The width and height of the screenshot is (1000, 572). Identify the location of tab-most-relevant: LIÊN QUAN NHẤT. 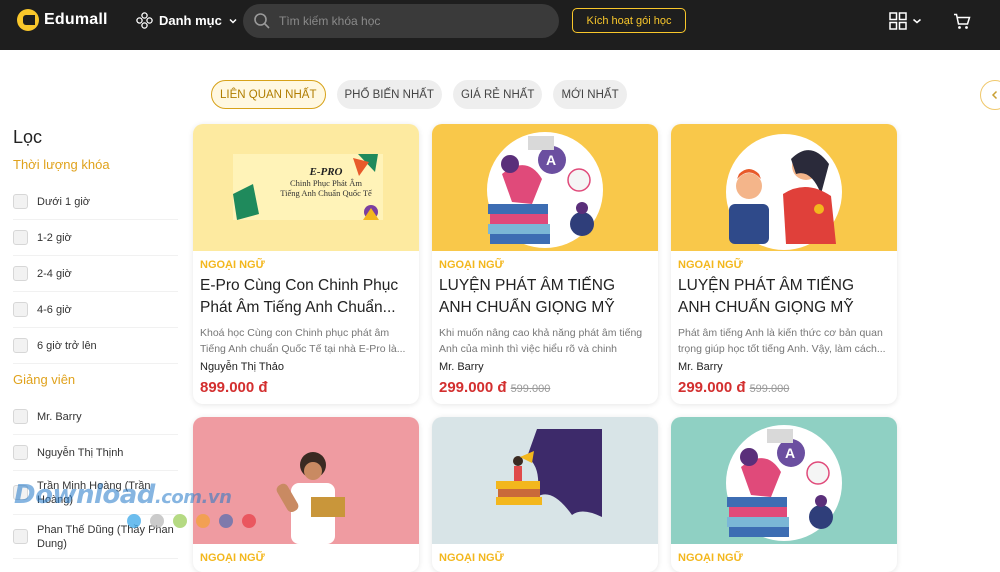
(268, 94).